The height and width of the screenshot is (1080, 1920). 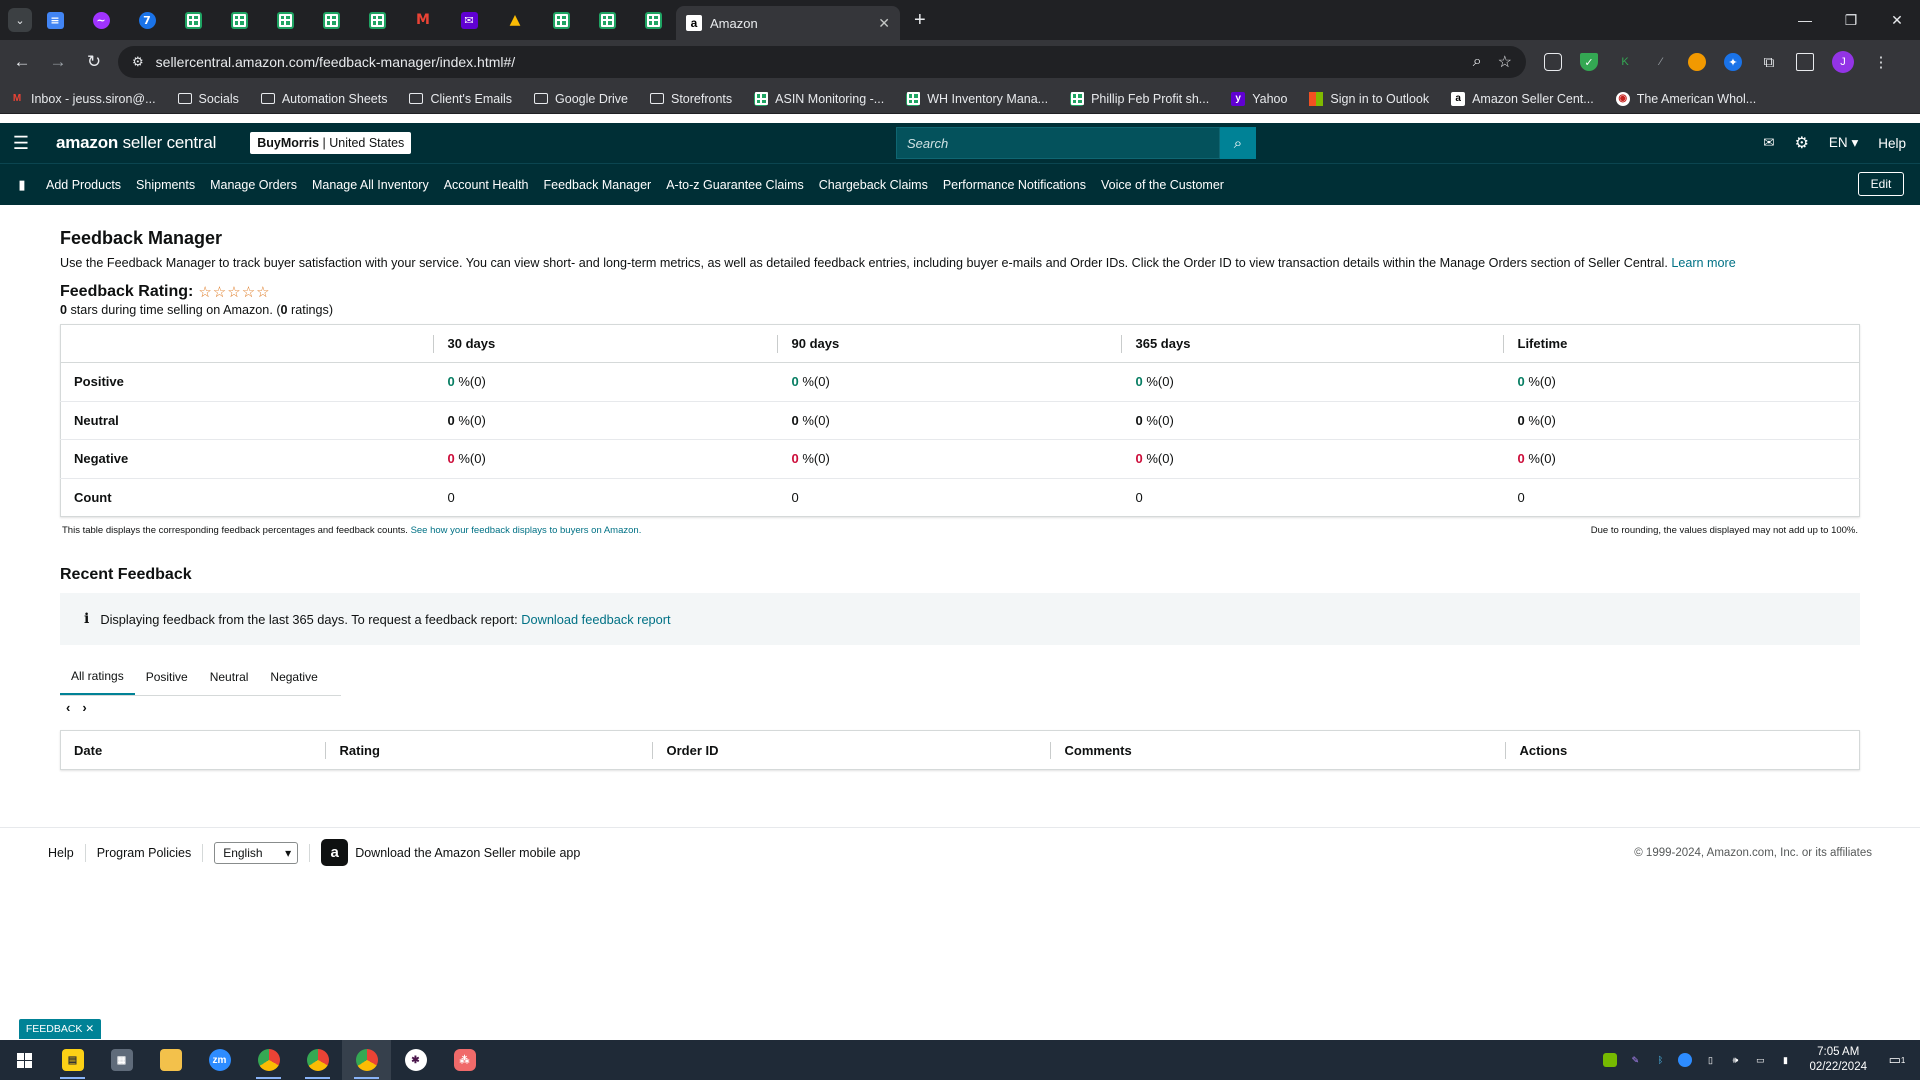 I want to click on taskbar-calculator: ▦, so click(x=121, y=1060).